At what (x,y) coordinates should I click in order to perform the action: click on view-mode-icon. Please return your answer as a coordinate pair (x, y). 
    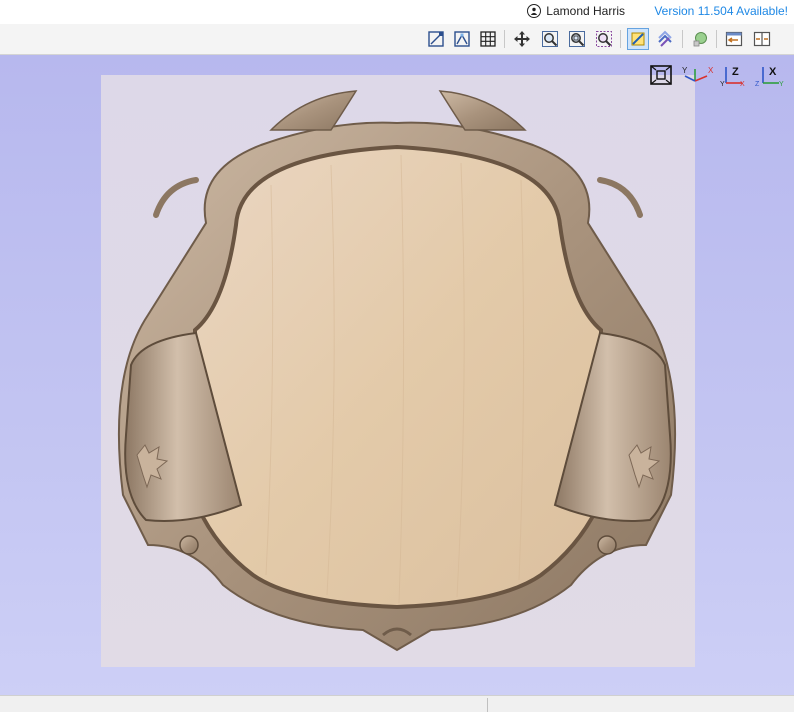
    Looking at the image, I should click on (638, 39).